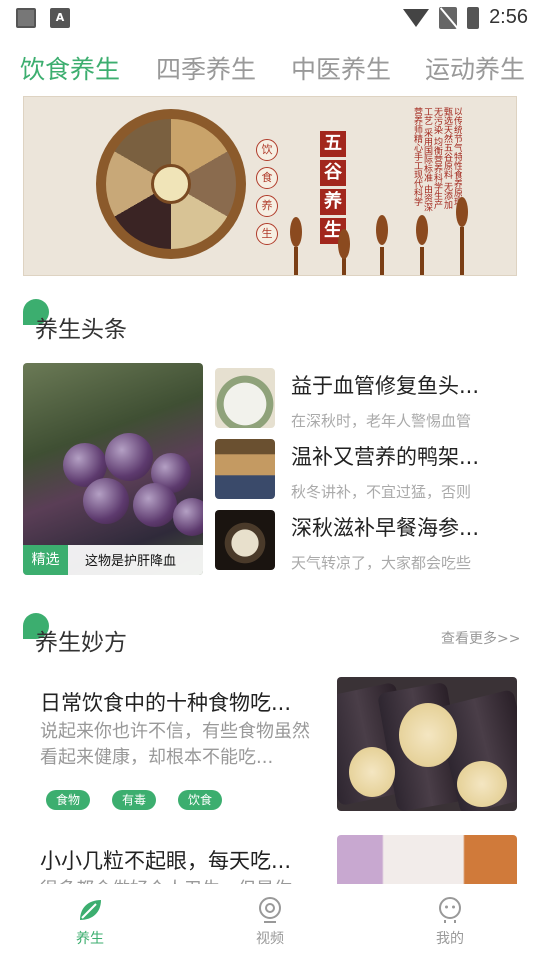  What do you see at coordinates (473, 17) in the screenshot?
I see `battery-icon` at bounding box center [473, 17].